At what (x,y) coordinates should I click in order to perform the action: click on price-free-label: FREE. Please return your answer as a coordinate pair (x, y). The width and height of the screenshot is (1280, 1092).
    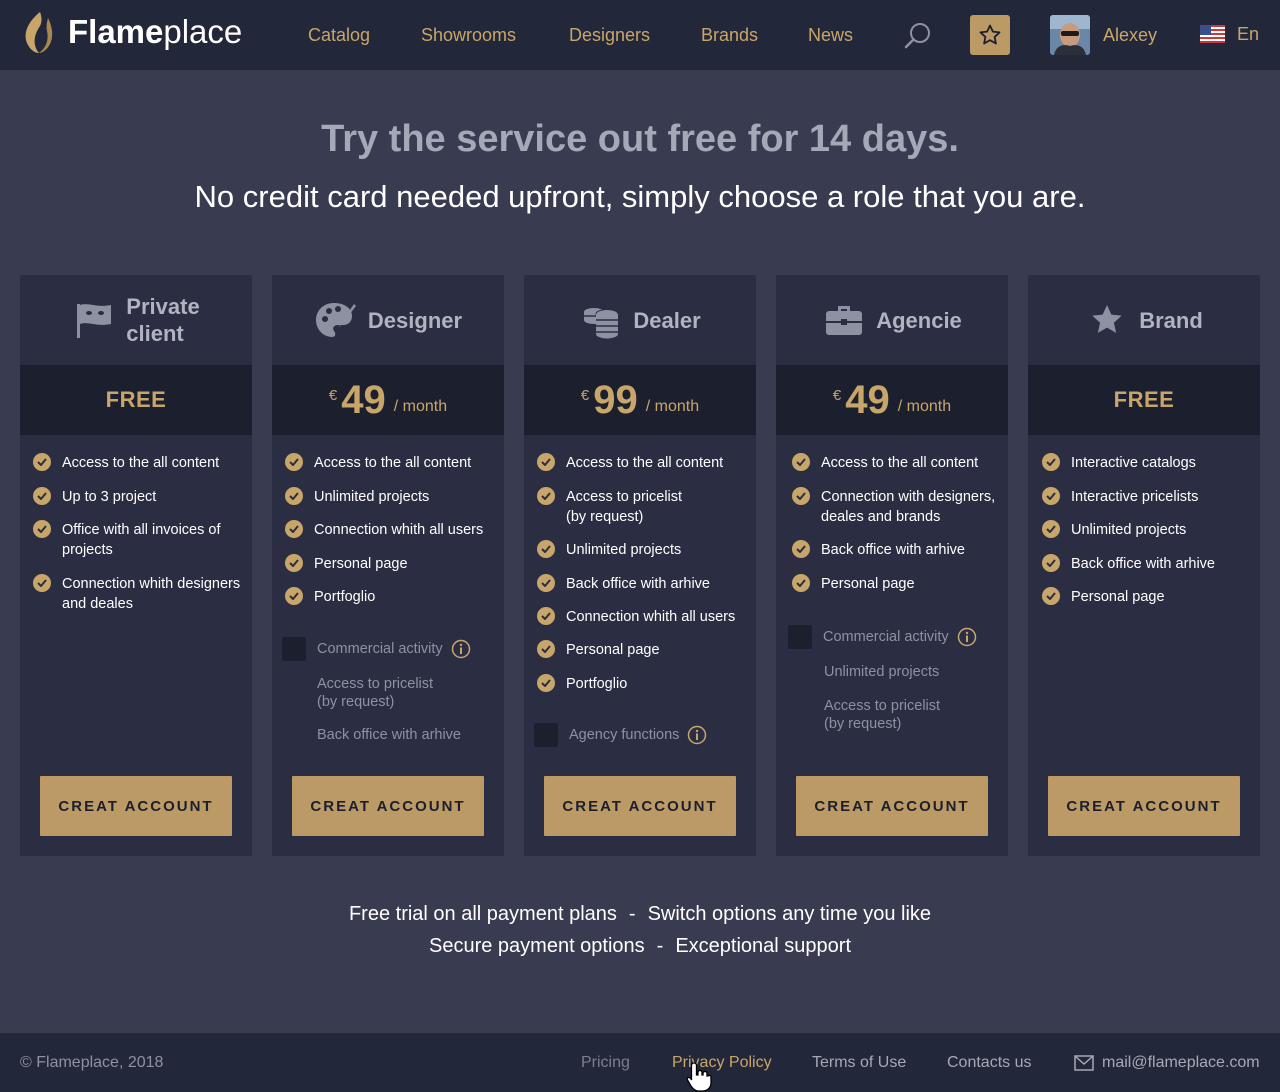
    Looking at the image, I should click on (1144, 399).